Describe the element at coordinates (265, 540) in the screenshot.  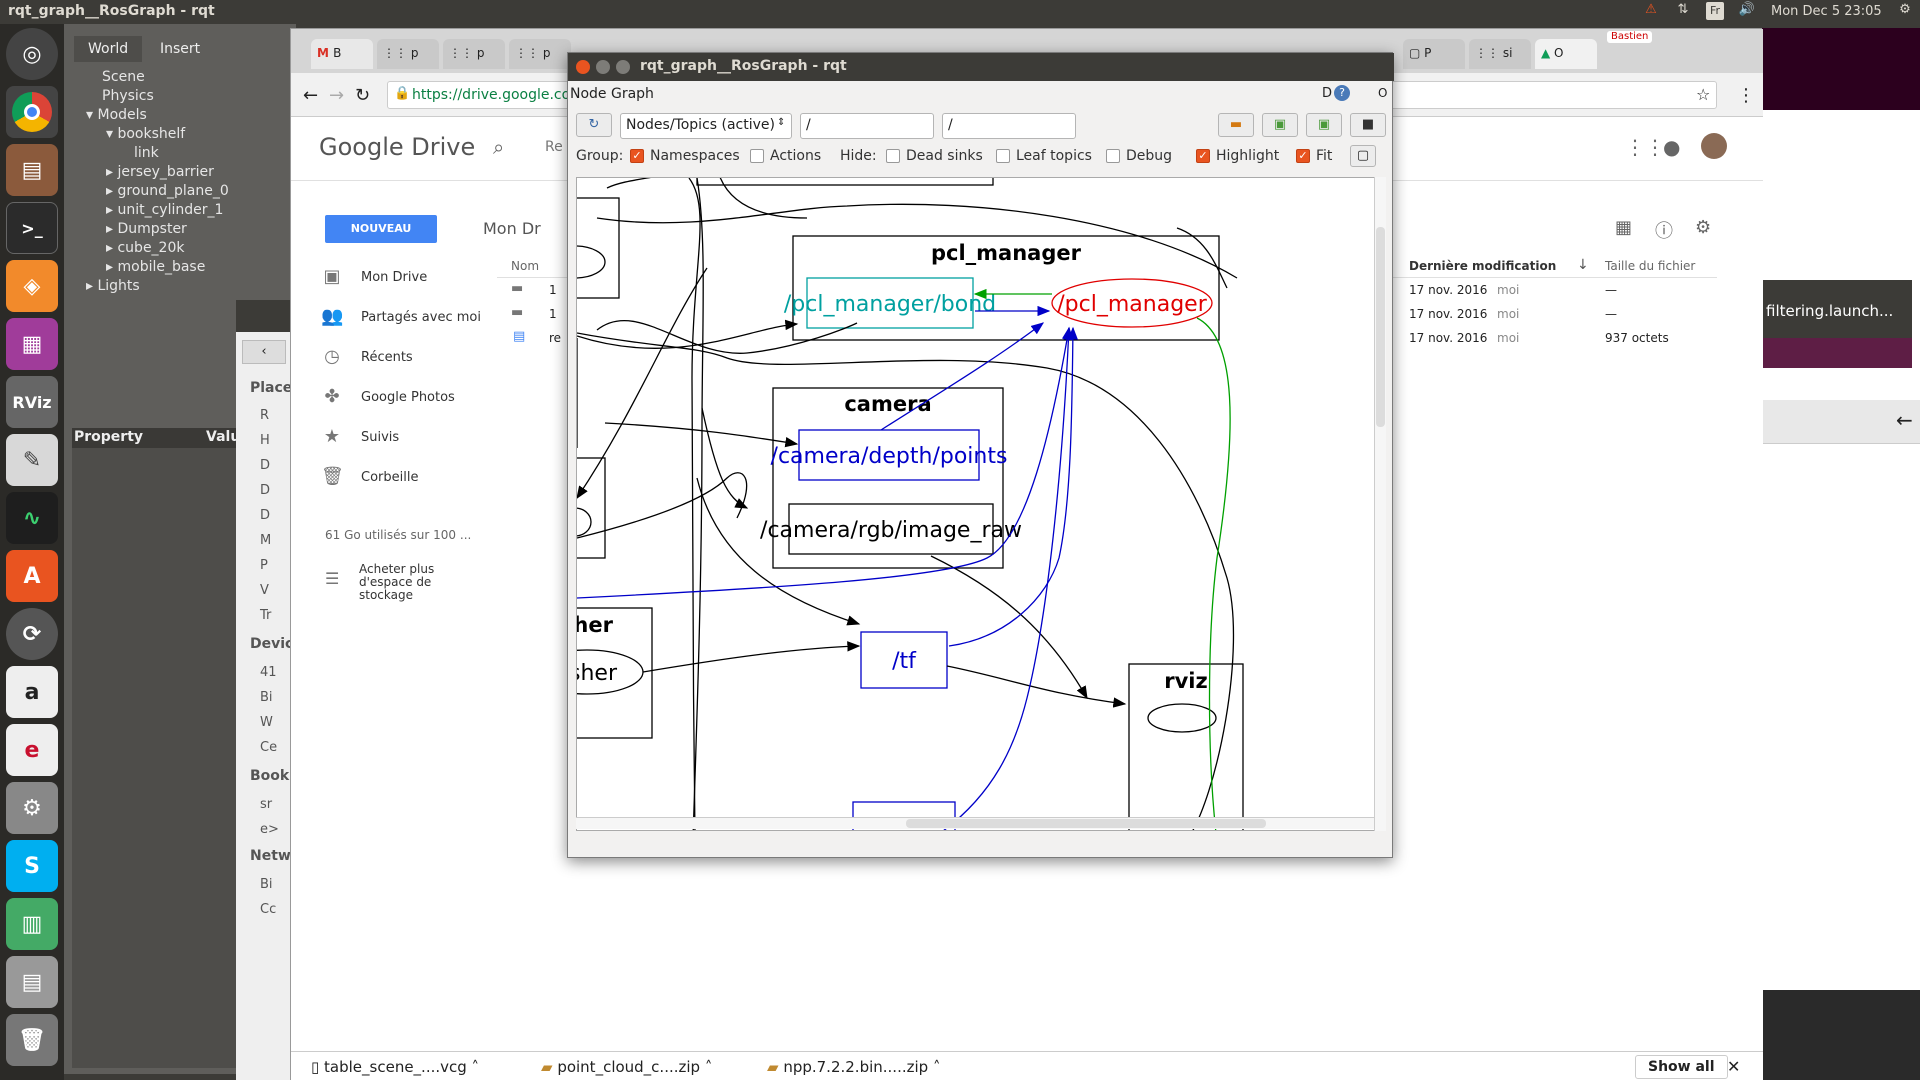
I see `place-item: M` at that location.